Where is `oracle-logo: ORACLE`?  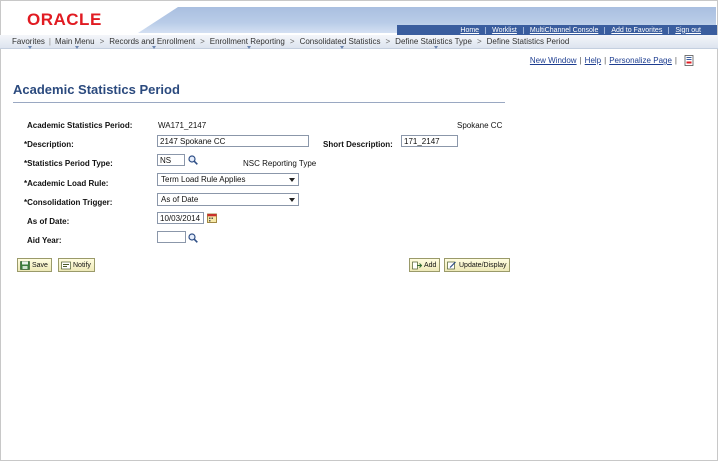
oracle-logo: ORACLE is located at coordinates (64, 19).